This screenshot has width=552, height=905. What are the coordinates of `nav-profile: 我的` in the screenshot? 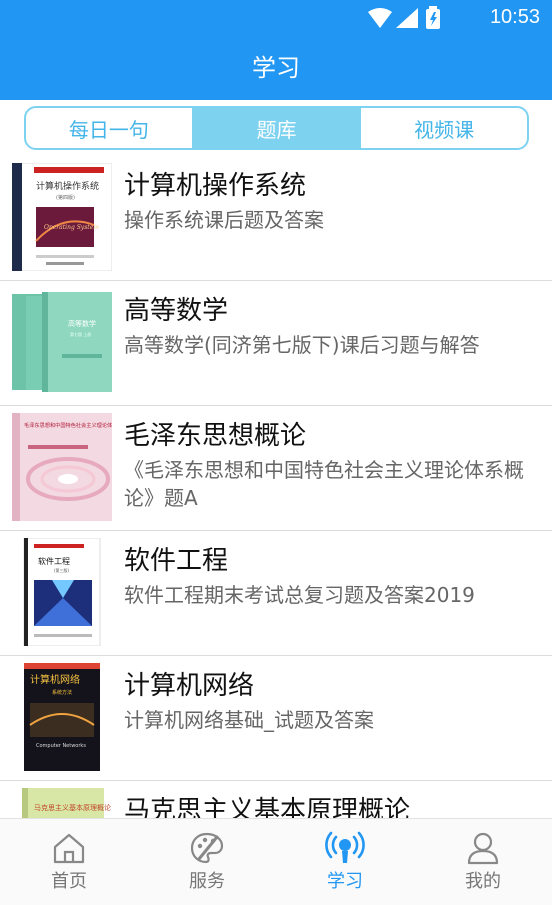 It's located at (483, 862).